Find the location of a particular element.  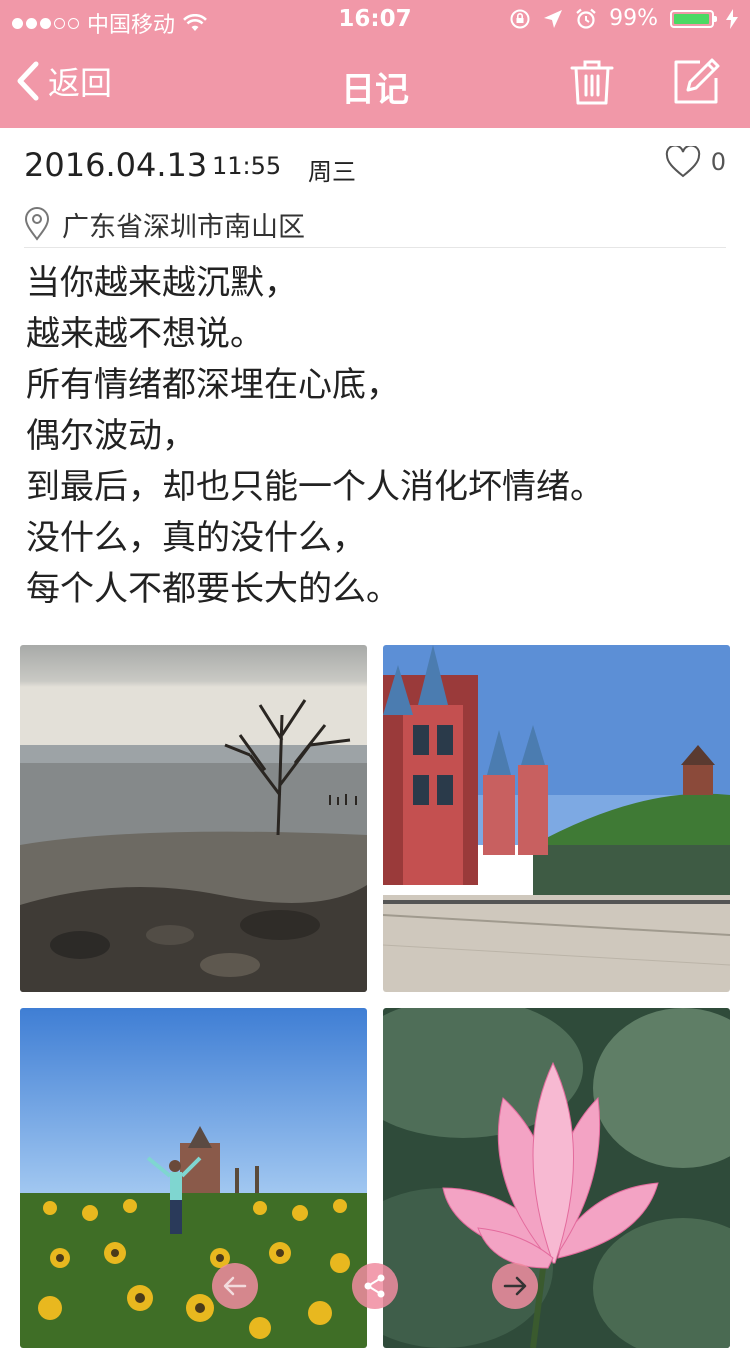

content-line: 所有情绪都深埋在心底， is located at coordinates (213, 385).